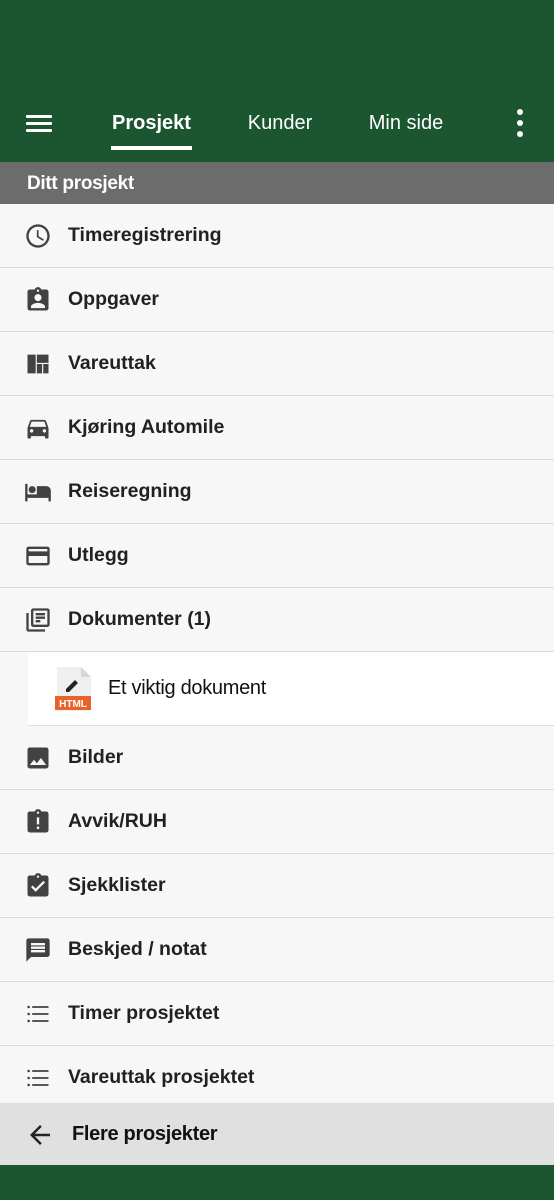  What do you see at coordinates (146, 427) in the screenshot?
I see `menu-item-label: Kjøring Automile` at bounding box center [146, 427].